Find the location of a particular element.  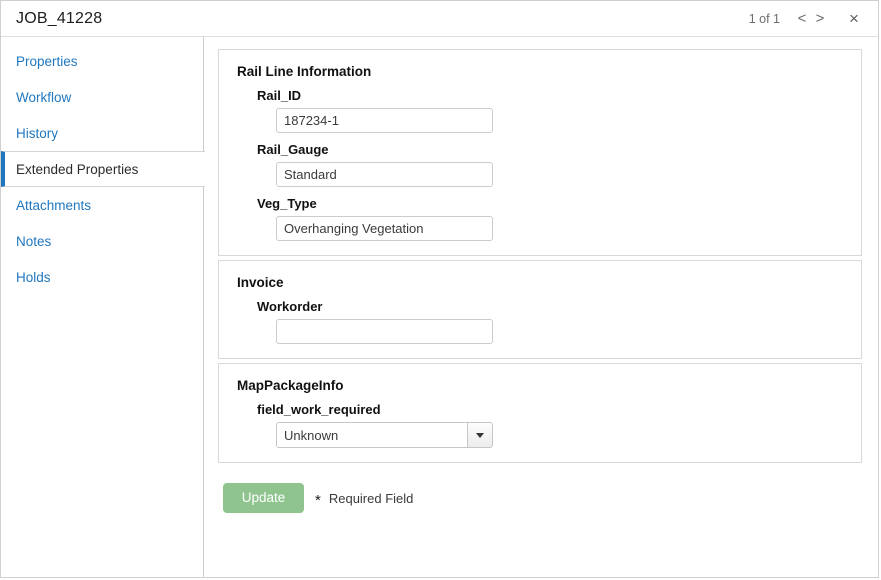

group-title: MapPackageInfo is located at coordinates (290, 385).